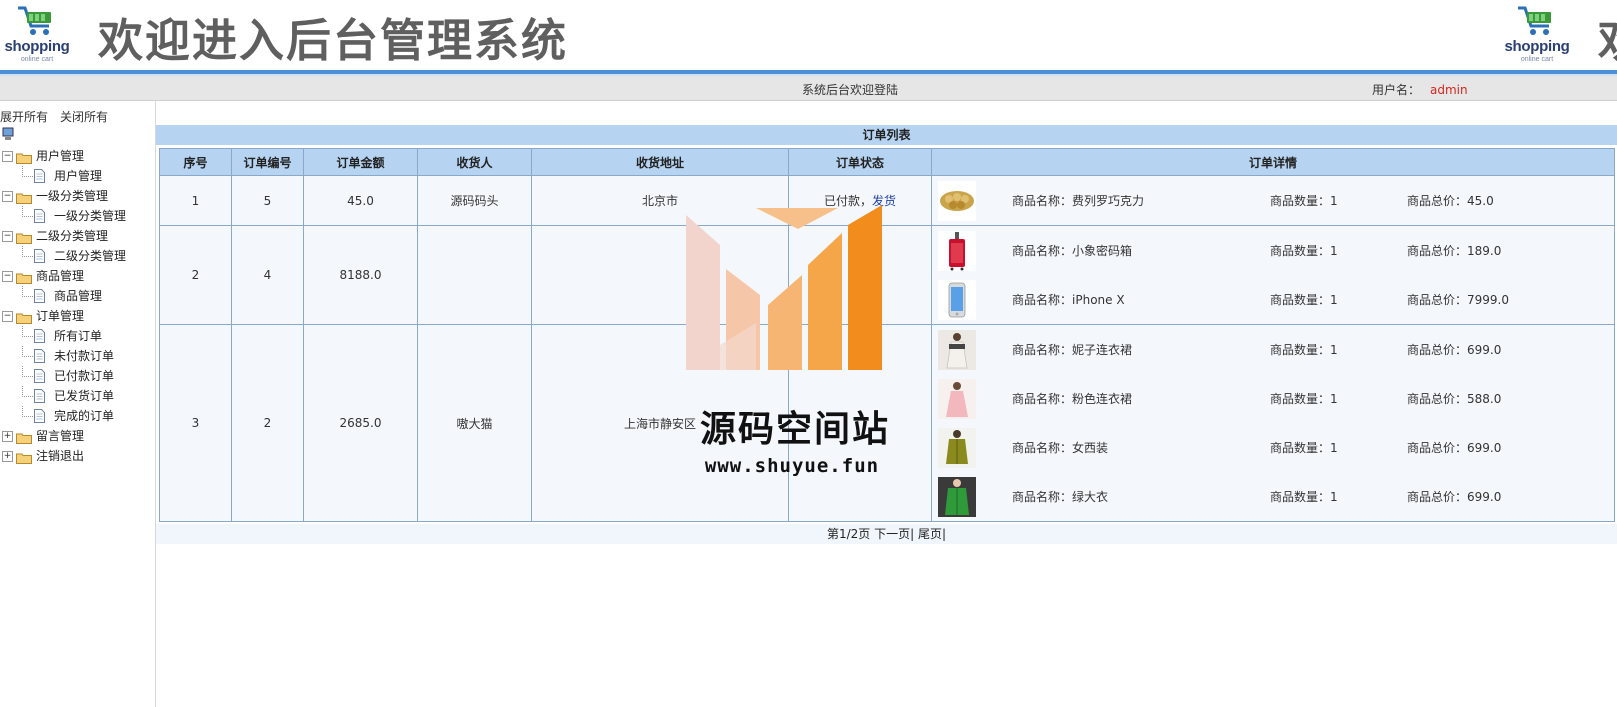 The height and width of the screenshot is (707, 1617). I want to click on sidebar-item: 所有订单, so click(77, 336).